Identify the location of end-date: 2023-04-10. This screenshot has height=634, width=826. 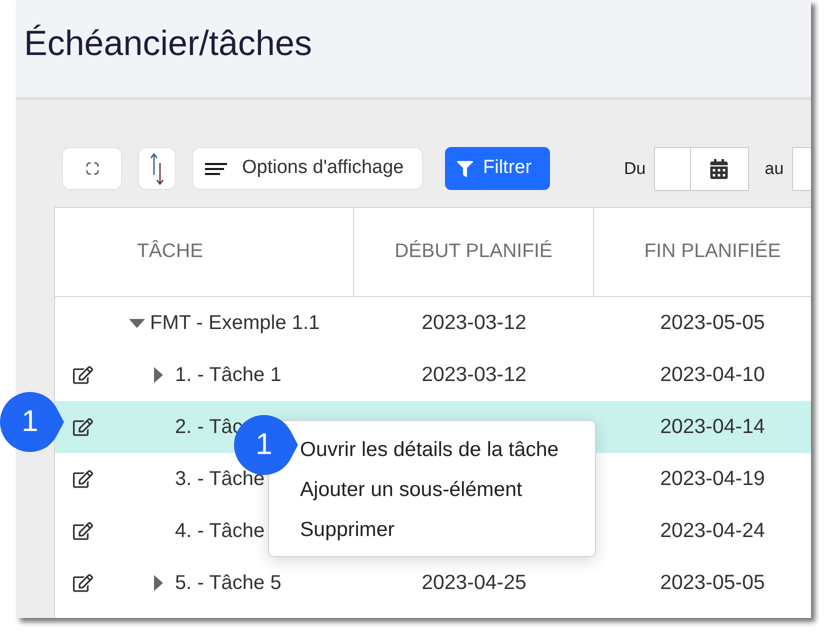
(712, 375).